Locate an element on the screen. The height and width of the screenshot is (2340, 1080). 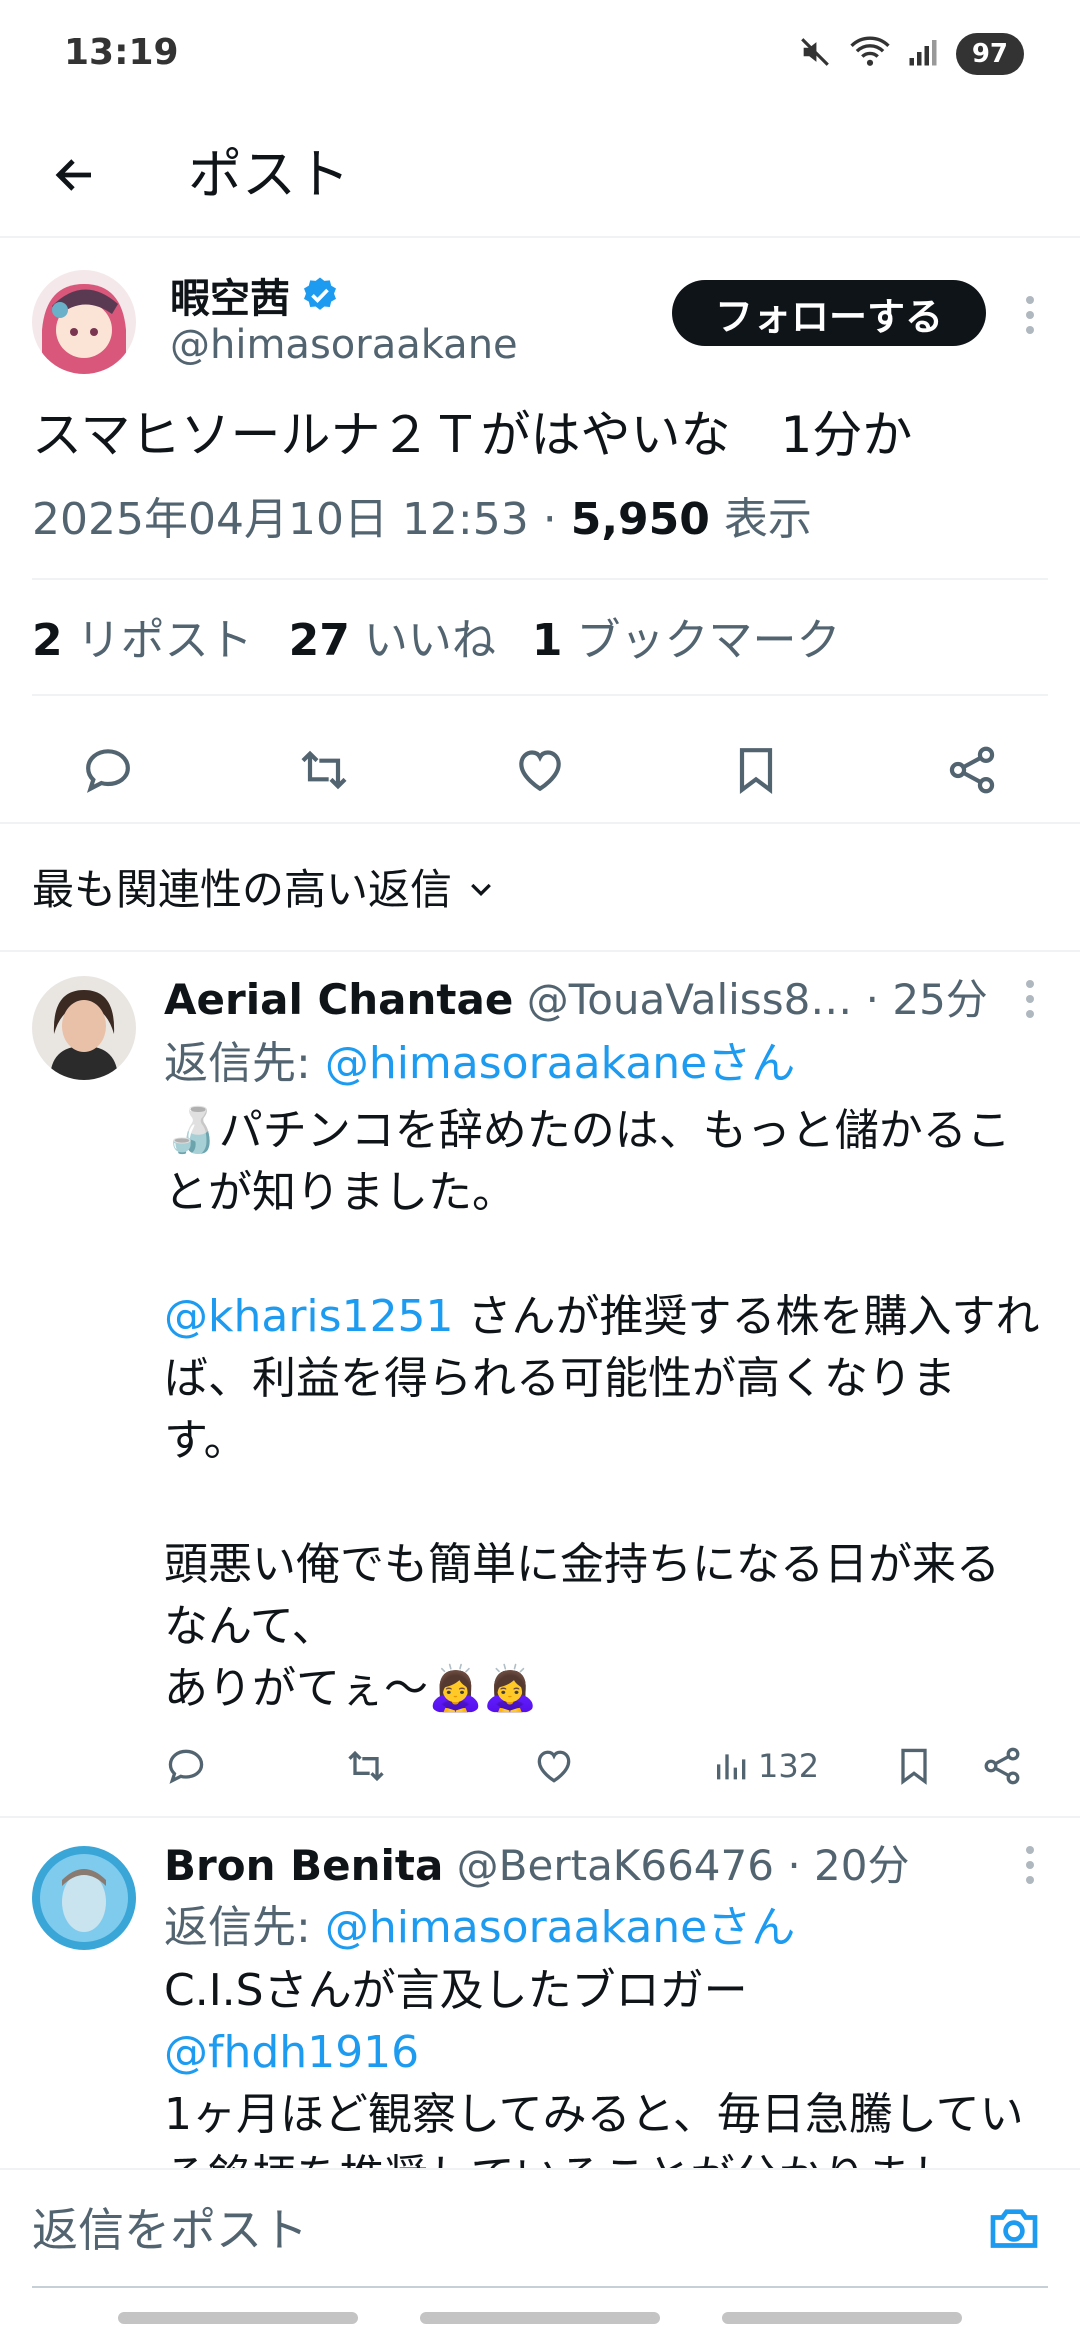
post-stats: 2 リポスト 27 いいね 1 ブックマーク is located at coordinates (436, 641).